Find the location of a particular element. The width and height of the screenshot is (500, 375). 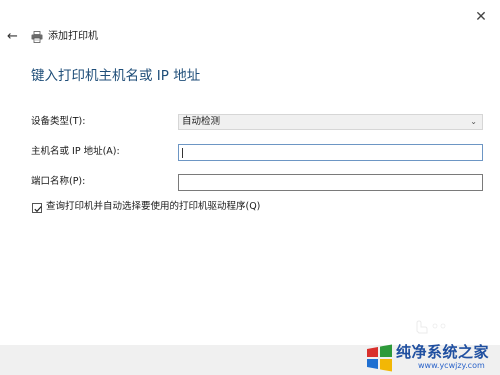

chevron-down-icon: ⌄ is located at coordinates (473, 121).